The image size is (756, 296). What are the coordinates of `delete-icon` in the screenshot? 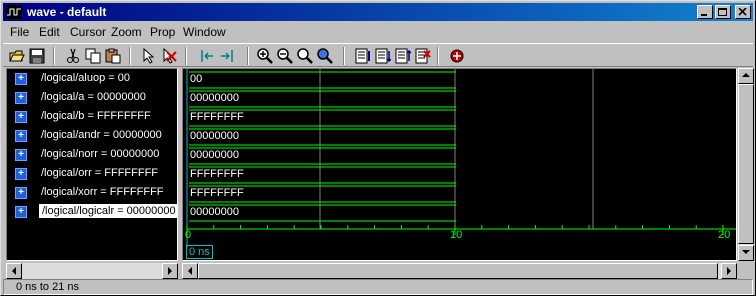 It's located at (169, 56).